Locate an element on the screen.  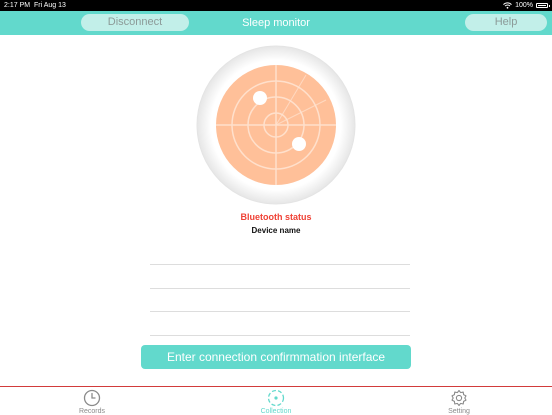
nav-bar: Sleep monitor Disconnect Help is located at coordinates (276, 23).